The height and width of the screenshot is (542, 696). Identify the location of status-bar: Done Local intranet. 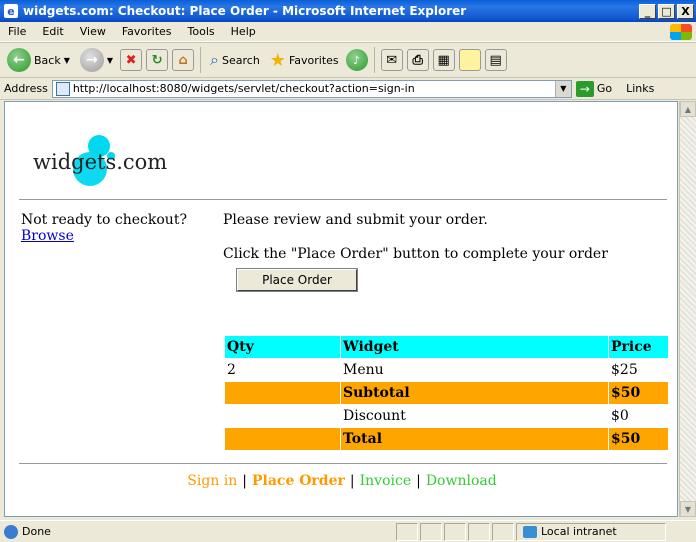
(348, 531).